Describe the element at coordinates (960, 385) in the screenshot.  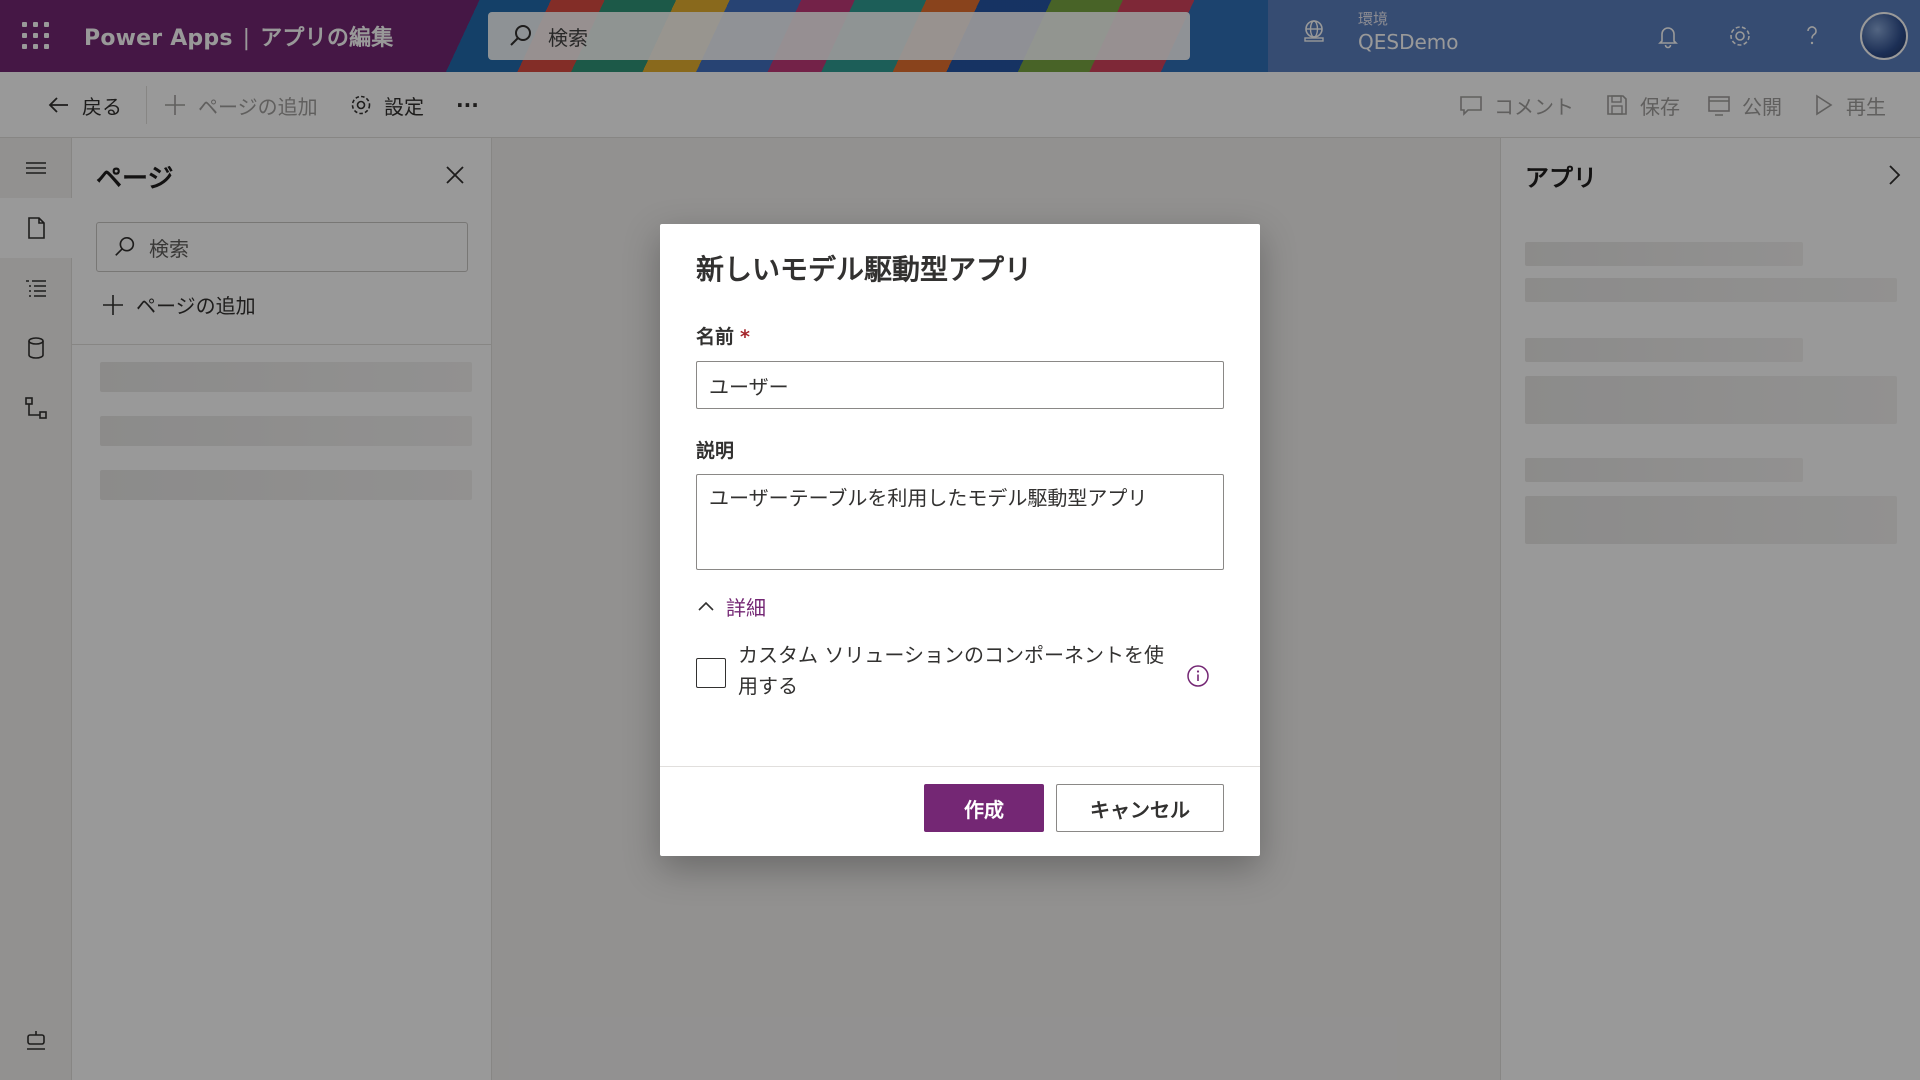
I see `name-input` at that location.